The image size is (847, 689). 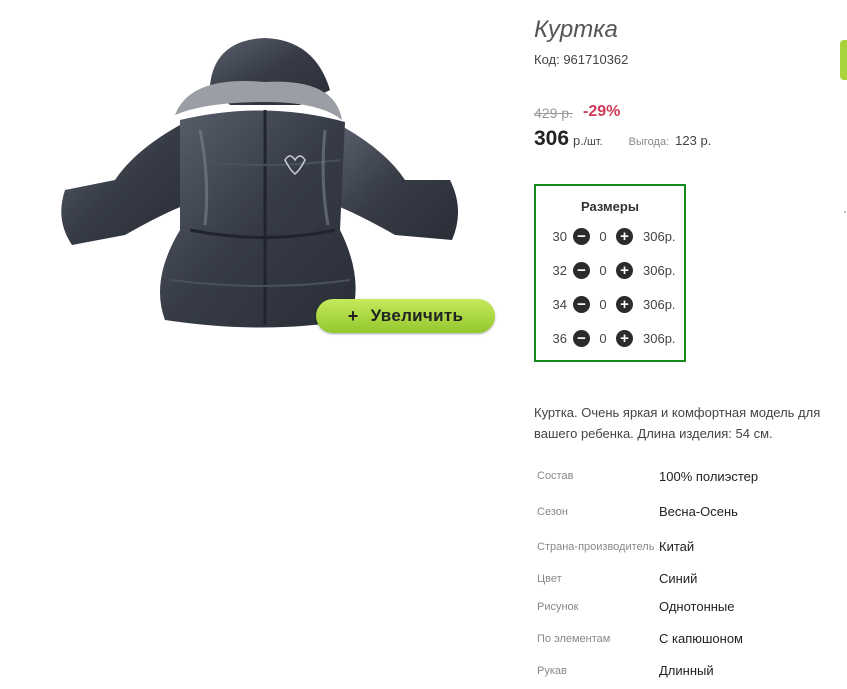 I want to click on old-price: 429 р., so click(x=553, y=113).